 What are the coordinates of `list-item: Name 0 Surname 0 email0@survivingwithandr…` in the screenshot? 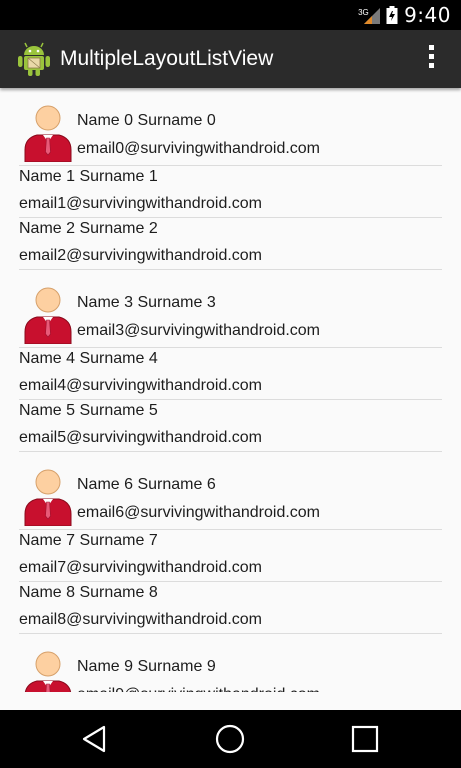 It's located at (230, 127).